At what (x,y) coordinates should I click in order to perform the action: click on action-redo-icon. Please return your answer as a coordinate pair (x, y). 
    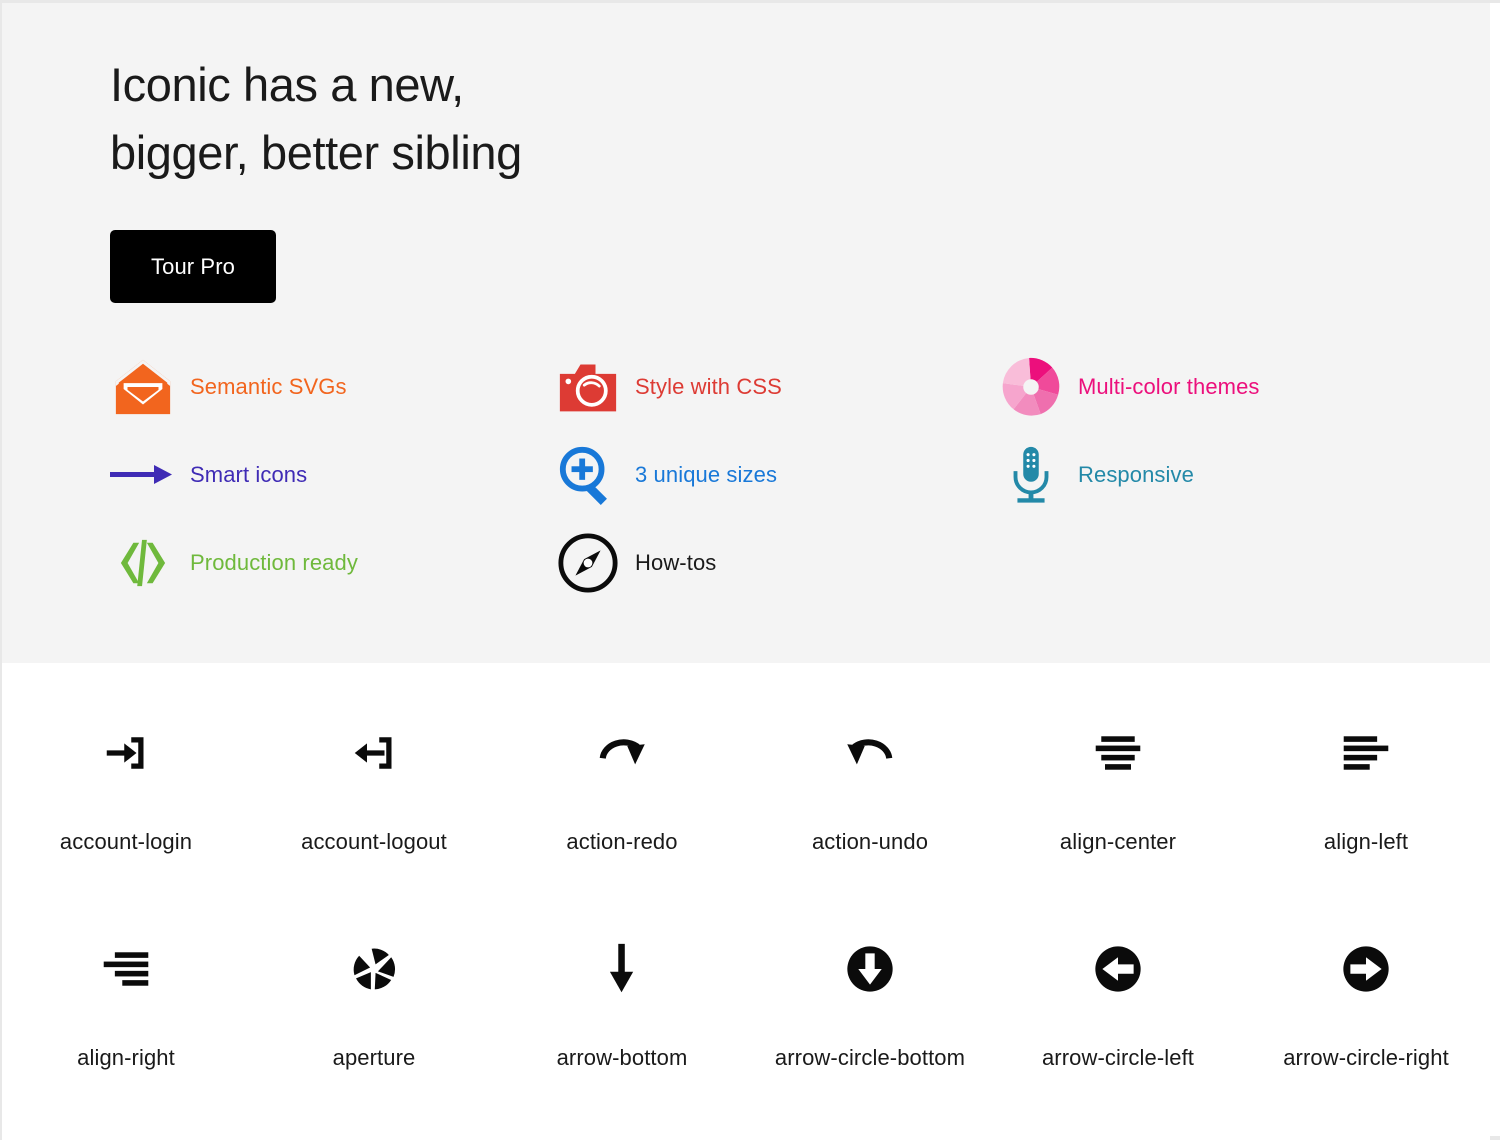
    Looking at the image, I should click on (622, 753).